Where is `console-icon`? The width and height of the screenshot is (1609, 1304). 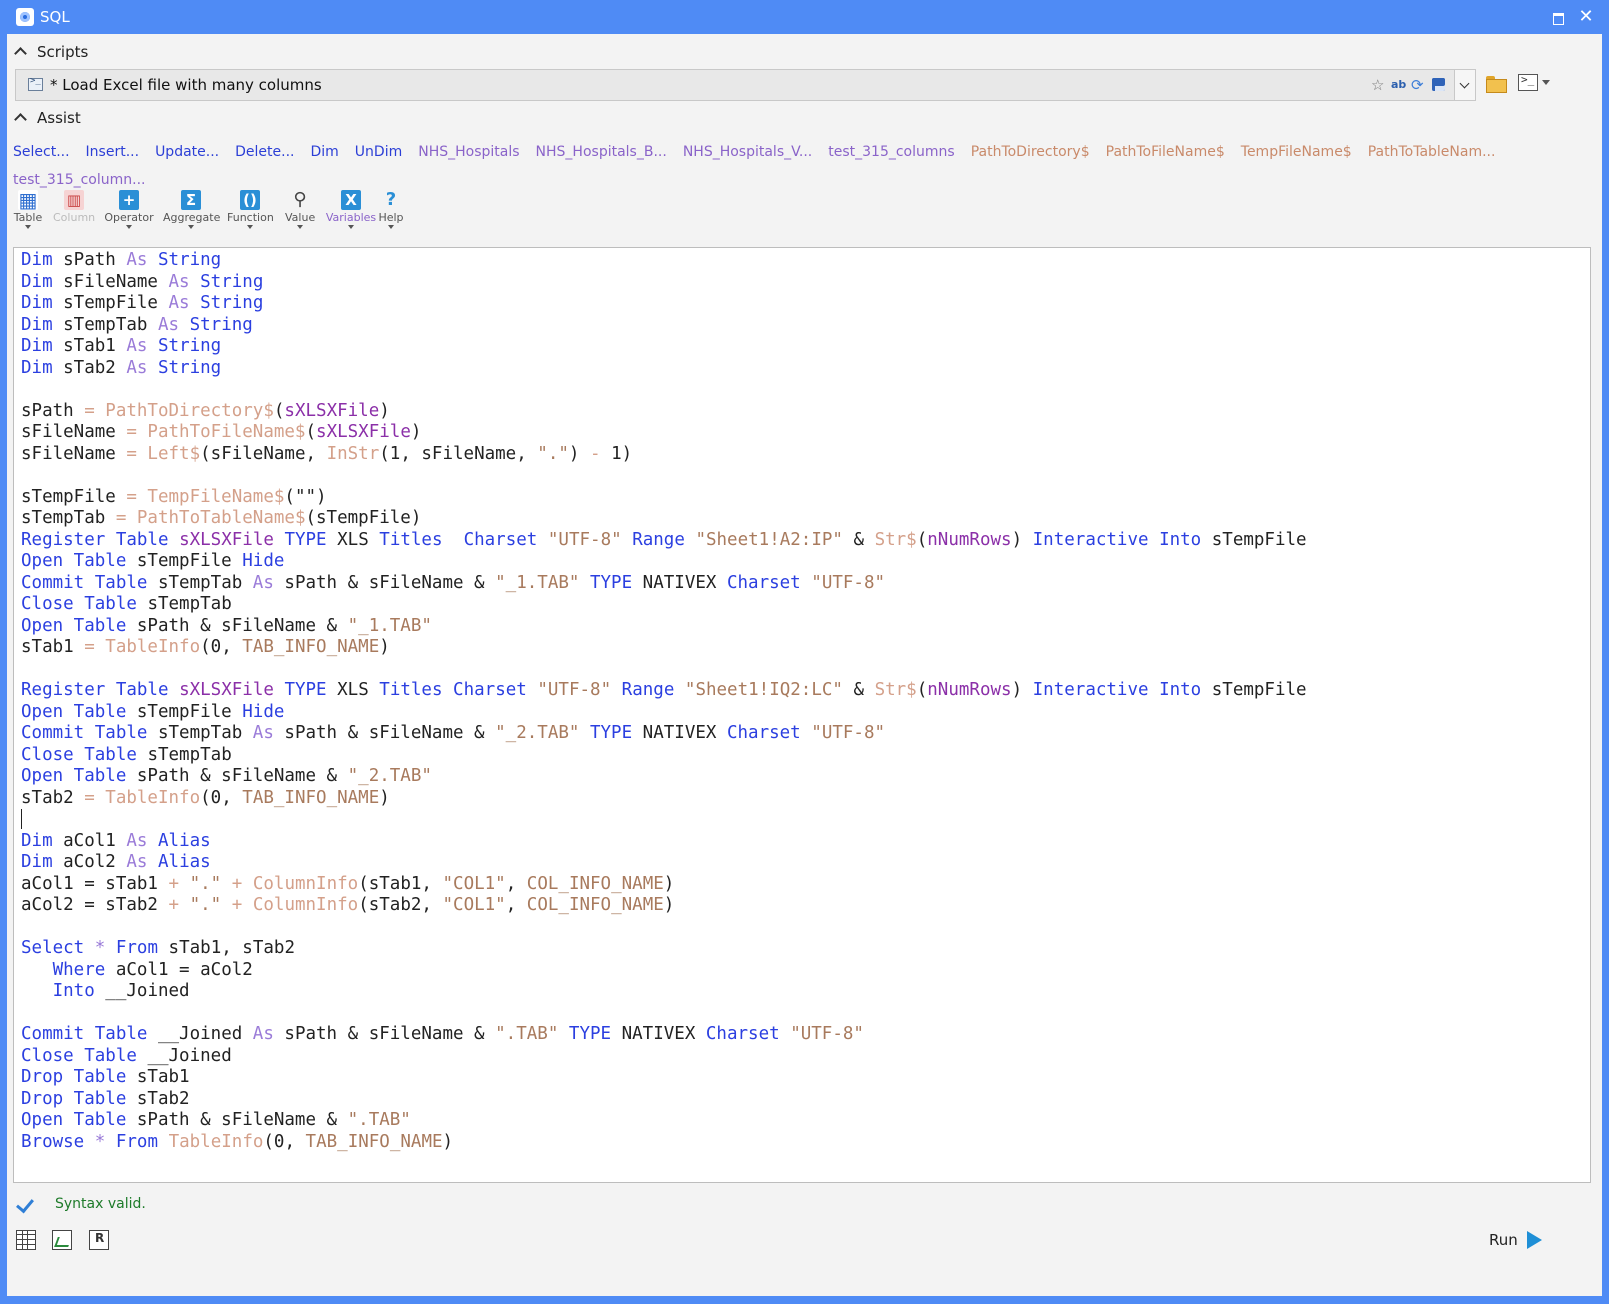 console-icon is located at coordinates (1528, 82).